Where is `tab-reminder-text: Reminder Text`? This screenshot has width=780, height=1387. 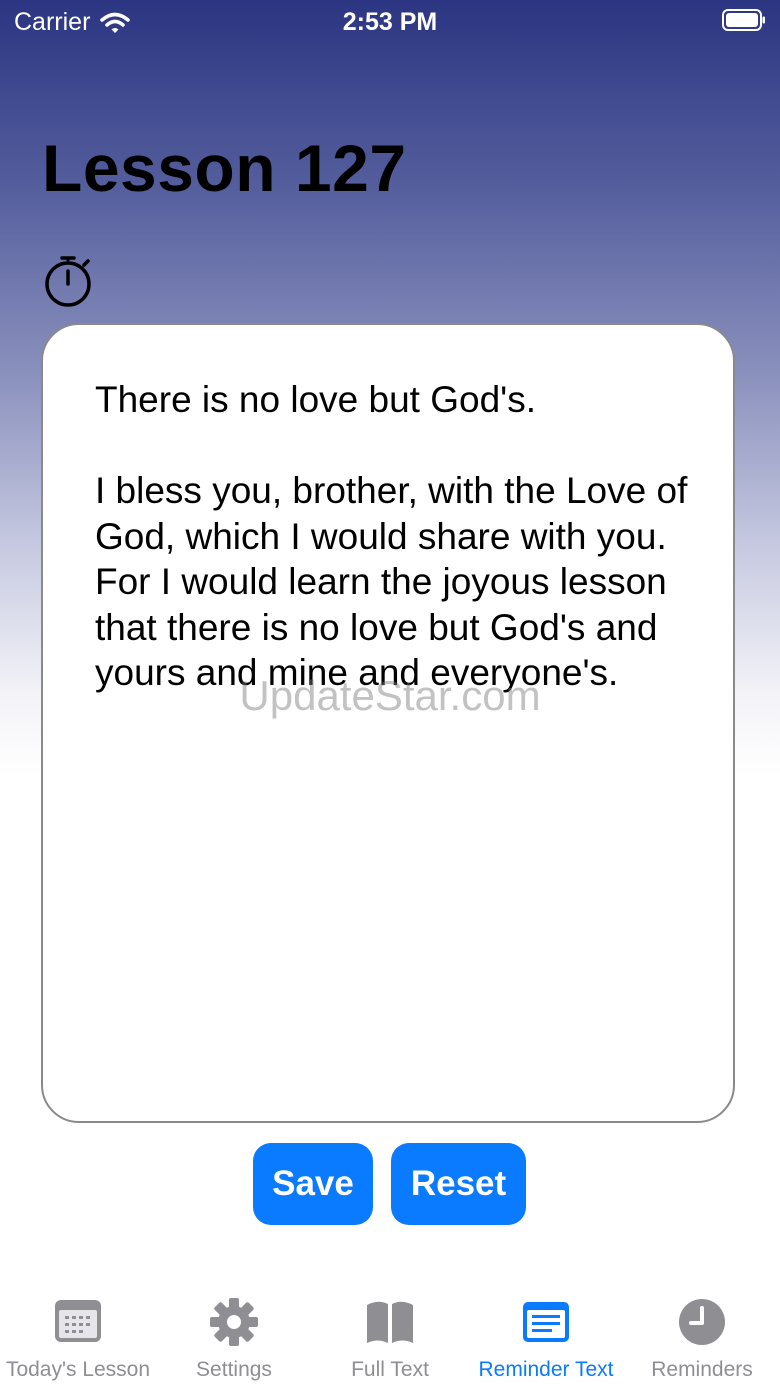 tab-reminder-text: Reminder Text is located at coordinates (546, 1337).